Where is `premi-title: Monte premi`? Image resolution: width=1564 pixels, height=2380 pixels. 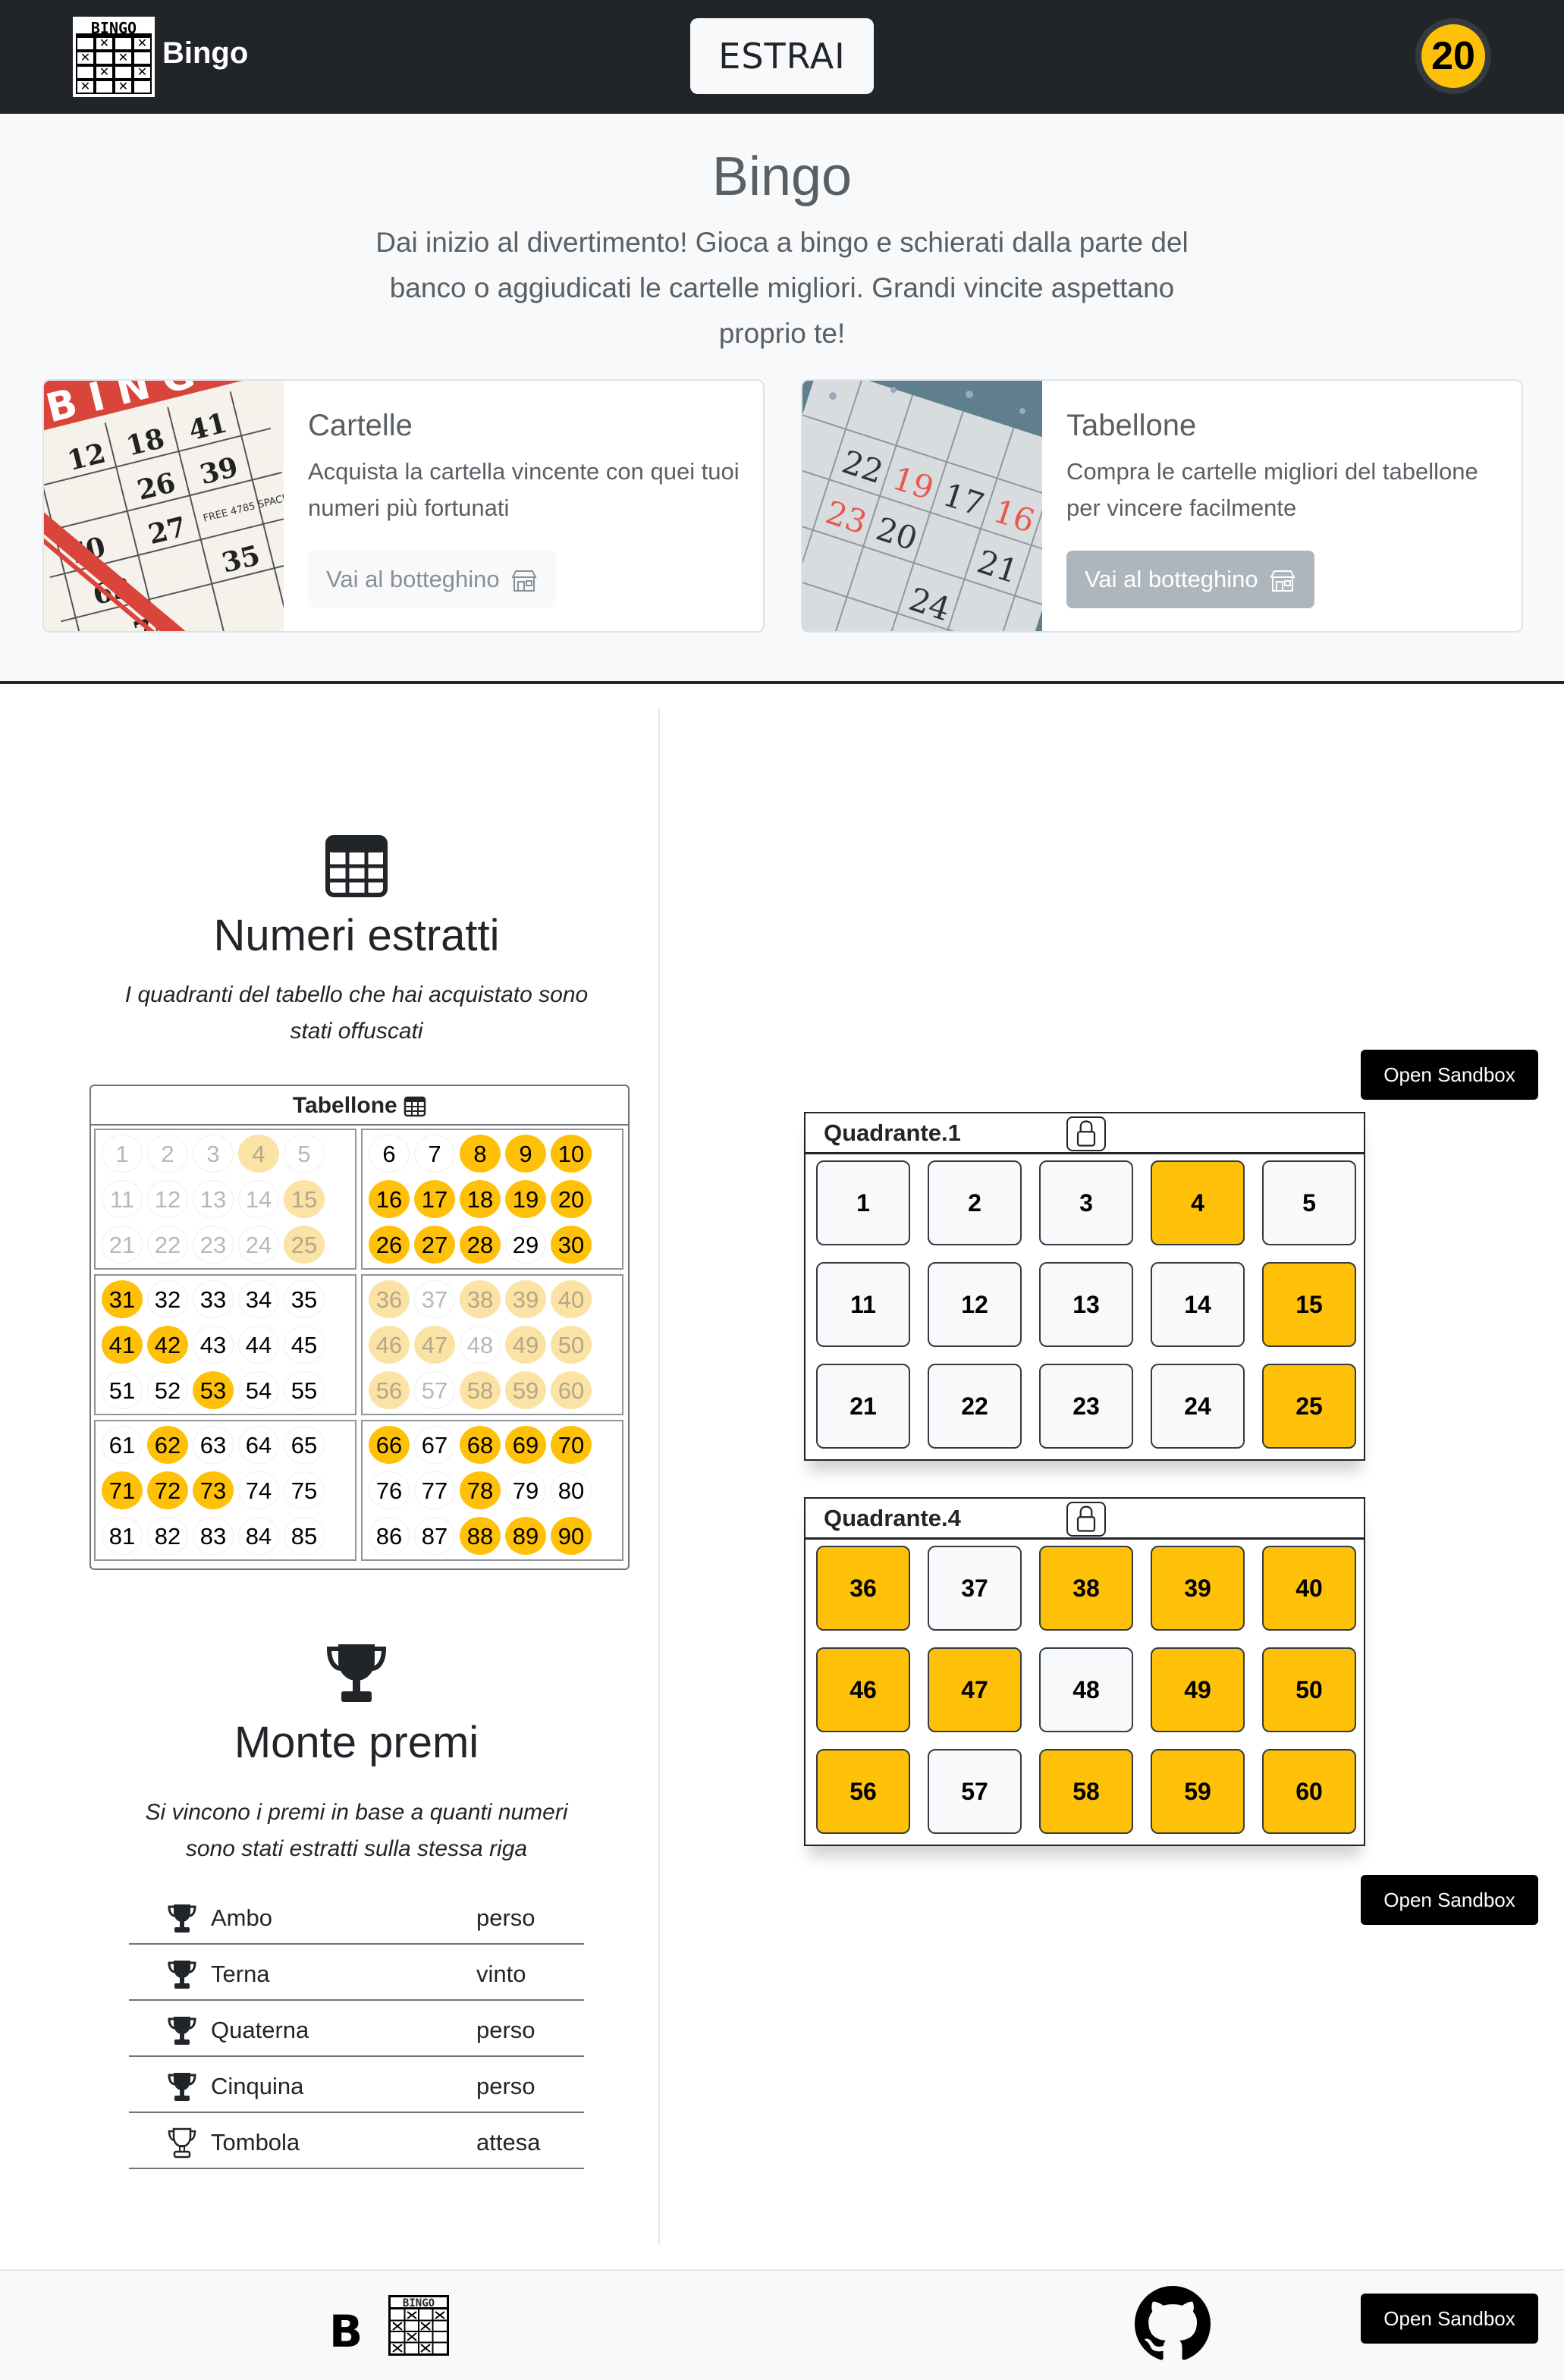 premi-title: Monte premi is located at coordinates (357, 1743).